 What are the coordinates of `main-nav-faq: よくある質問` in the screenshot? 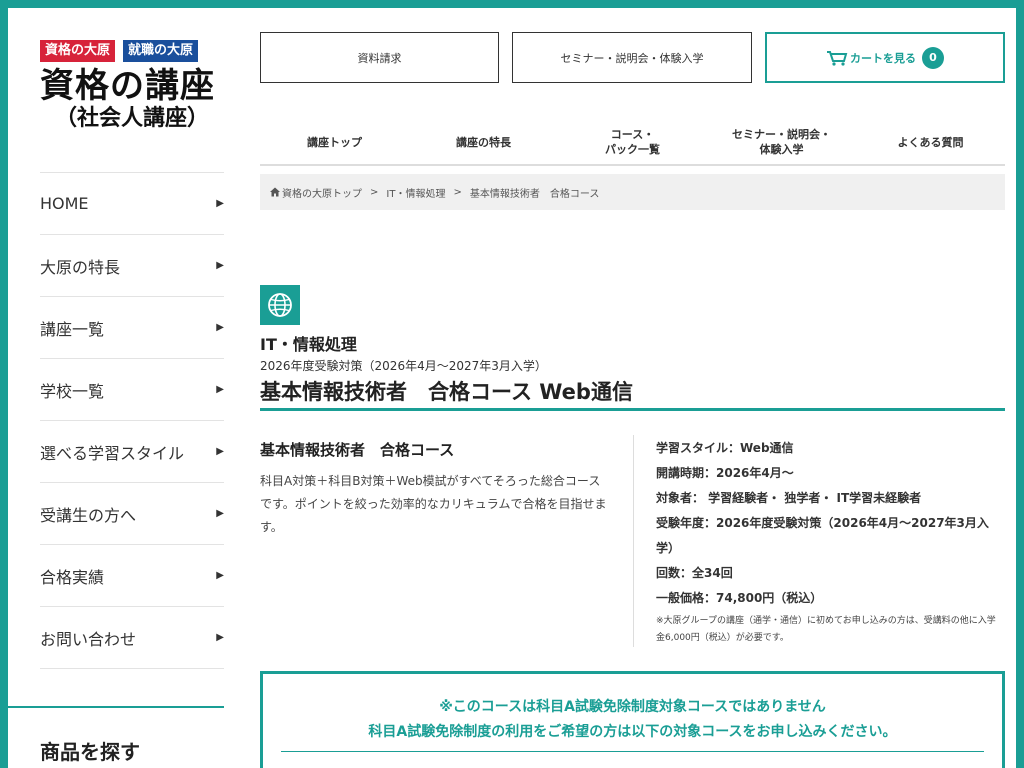 It's located at (930, 142).